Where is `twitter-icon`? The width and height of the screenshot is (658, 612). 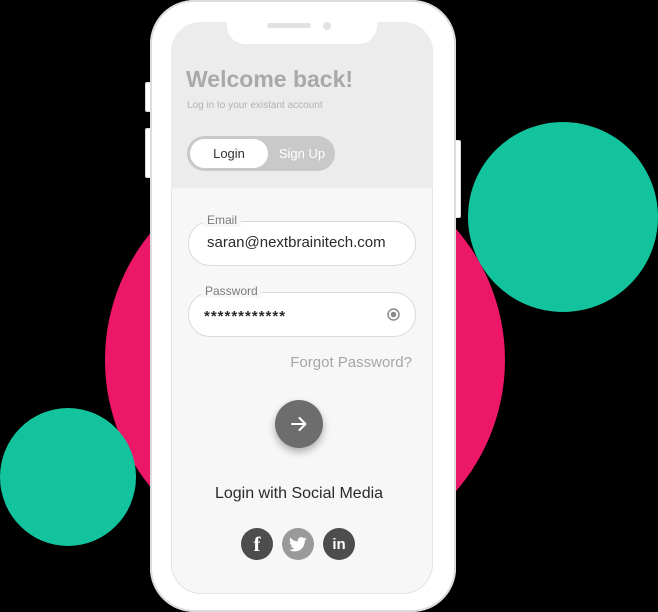
twitter-icon is located at coordinates (298, 544).